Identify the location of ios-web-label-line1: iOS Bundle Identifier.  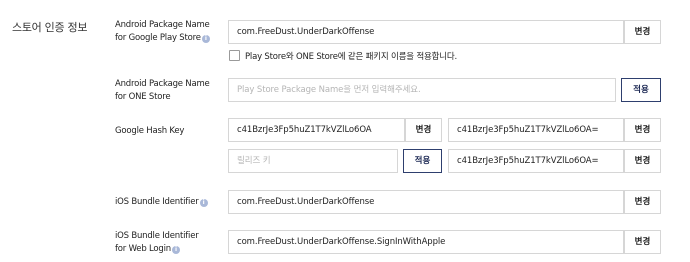
(157, 236).